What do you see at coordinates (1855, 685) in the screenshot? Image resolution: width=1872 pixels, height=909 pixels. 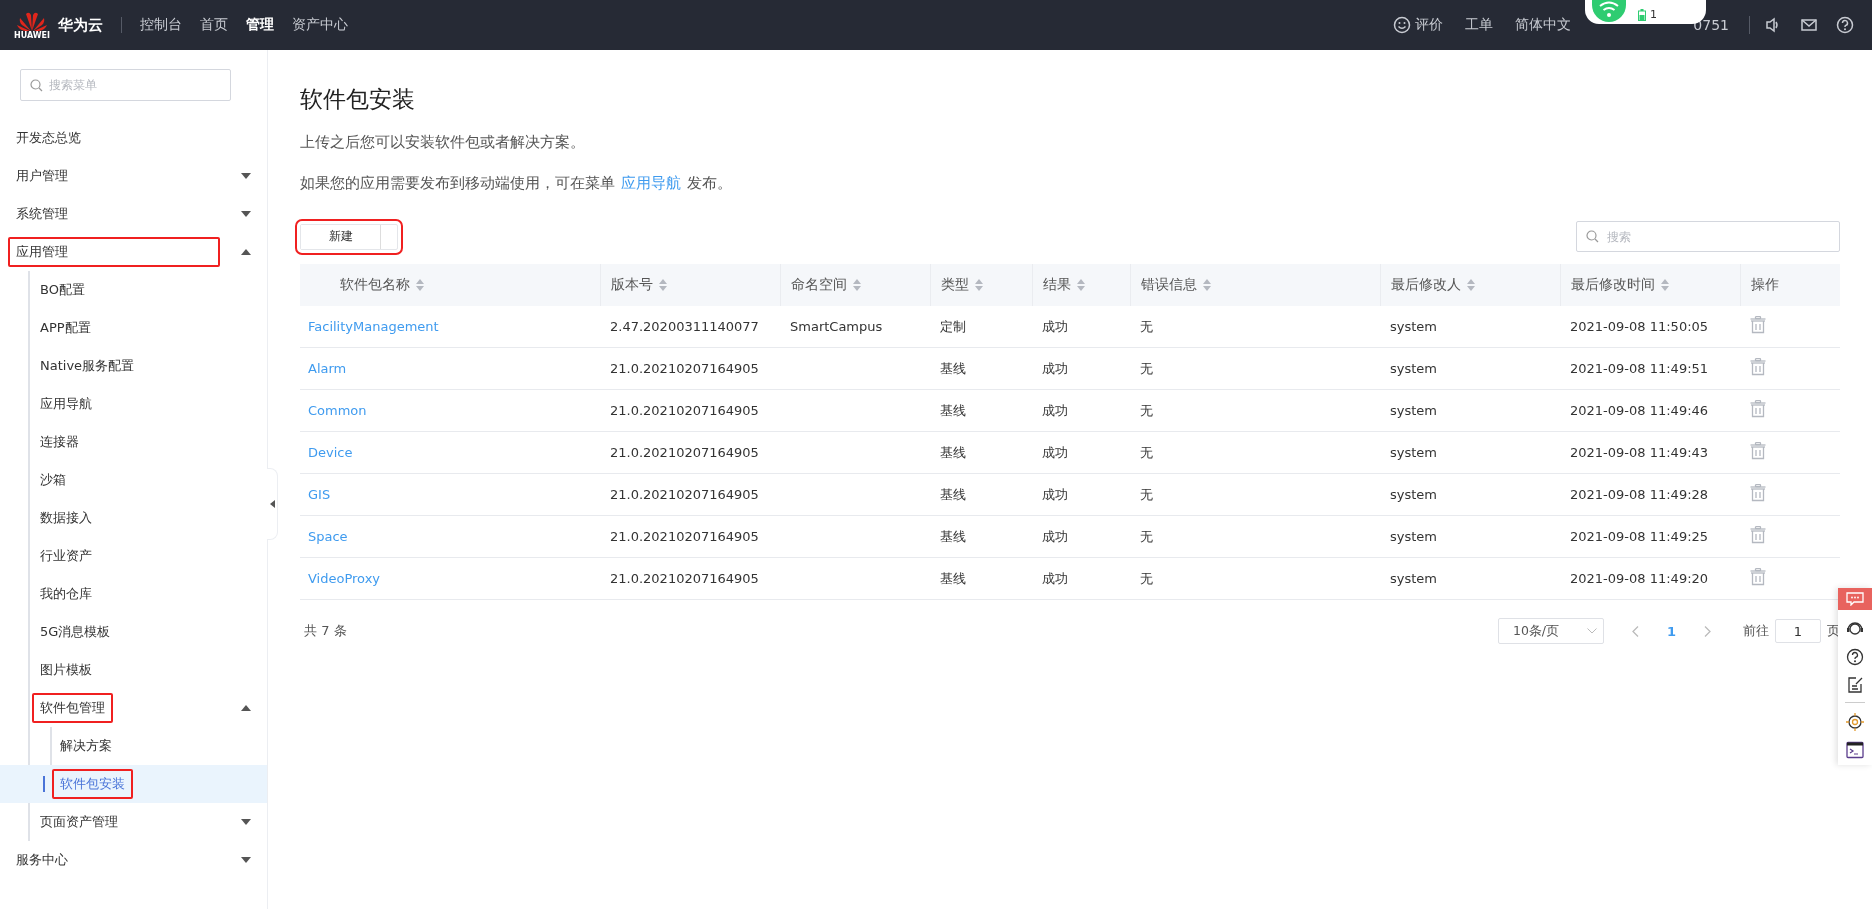 I see `note-edit-icon` at bounding box center [1855, 685].